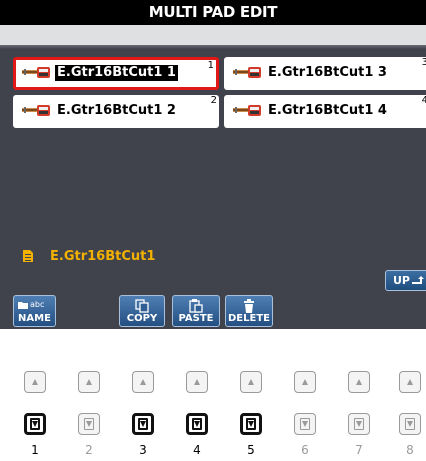  Describe the element at coordinates (37, 304) in the screenshot. I see `name-sub-label: abc` at that location.